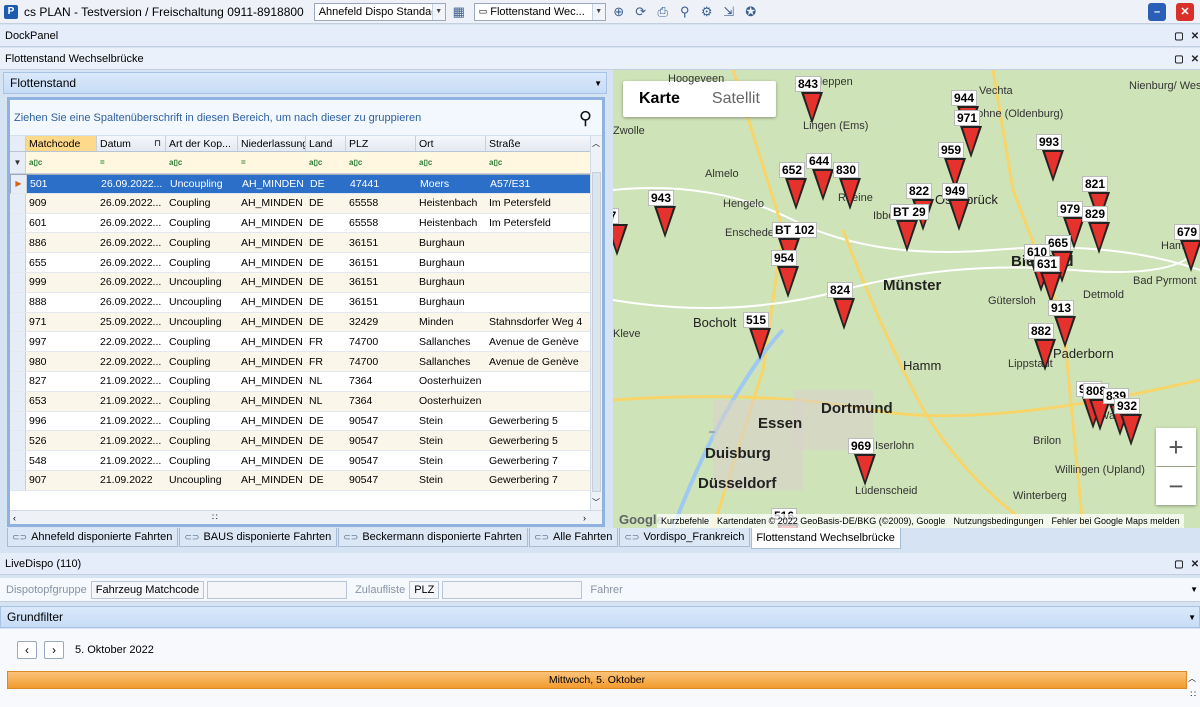 Image resolution: width=1200 pixels, height=707 pixels. Describe the element at coordinates (93, 537) in the screenshot. I see `tab-item: ⊂⊃ Ahnefeld disponierte Fahrten` at that location.